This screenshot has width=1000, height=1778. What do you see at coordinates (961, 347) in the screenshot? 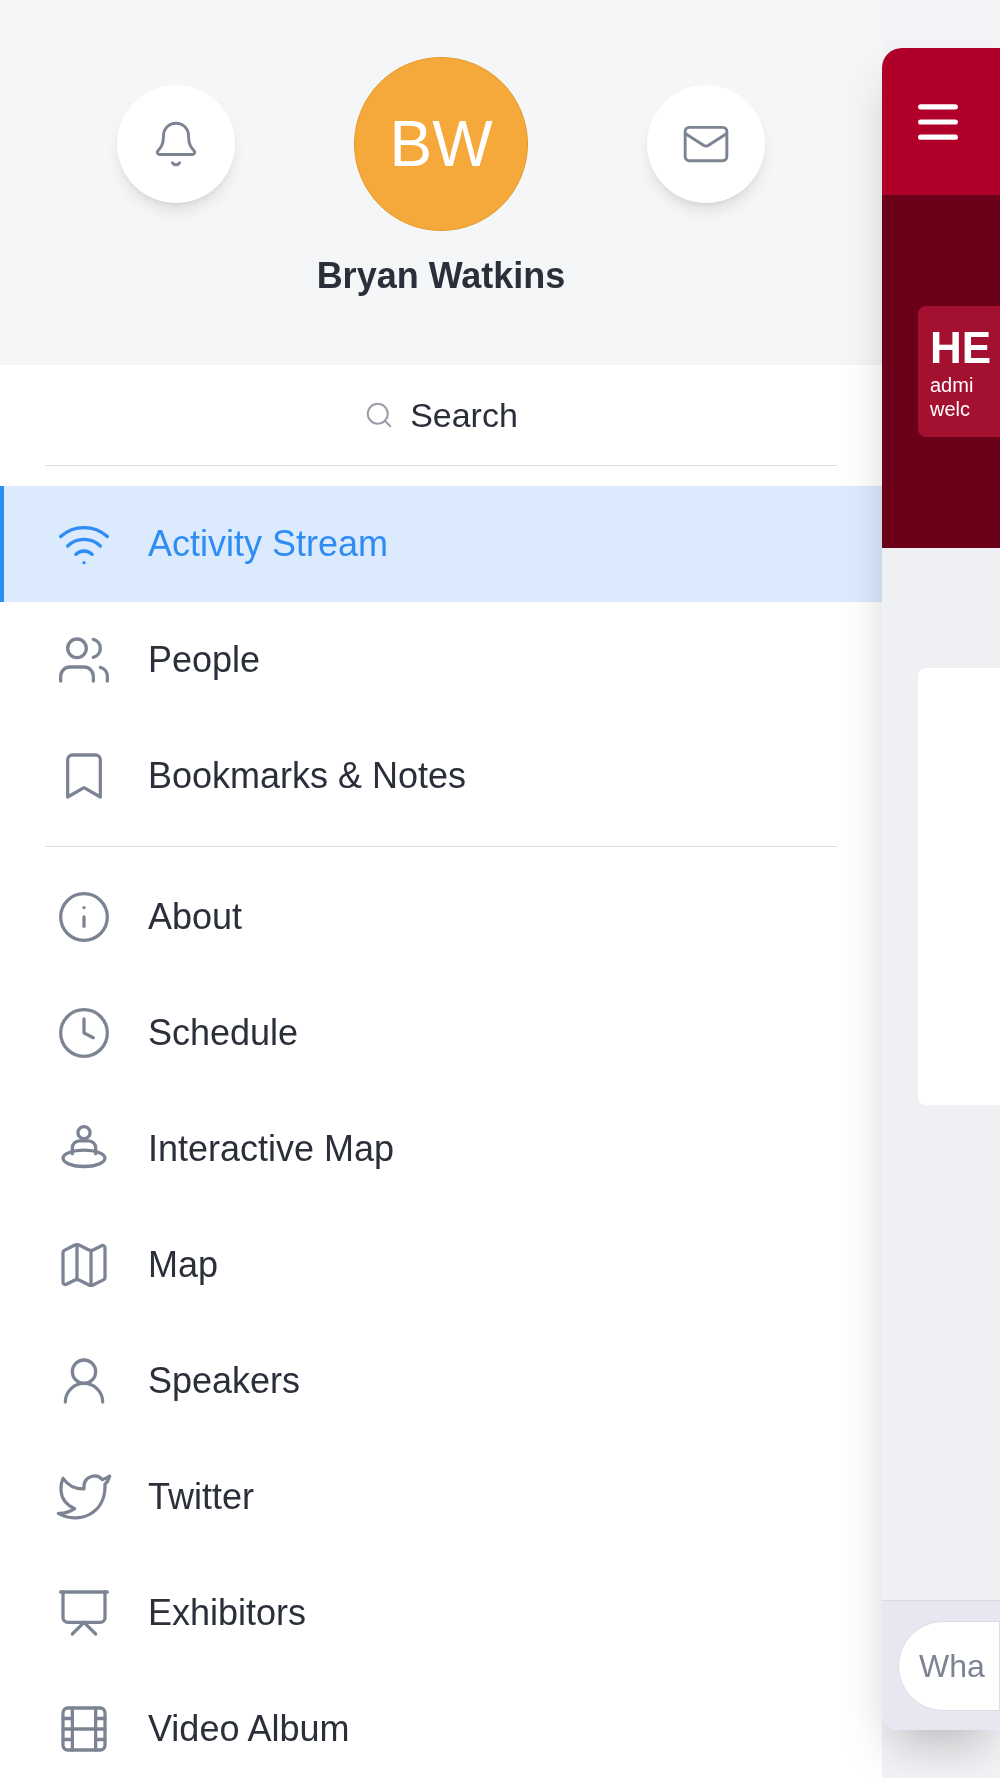
I see `banner-title: HE` at bounding box center [961, 347].